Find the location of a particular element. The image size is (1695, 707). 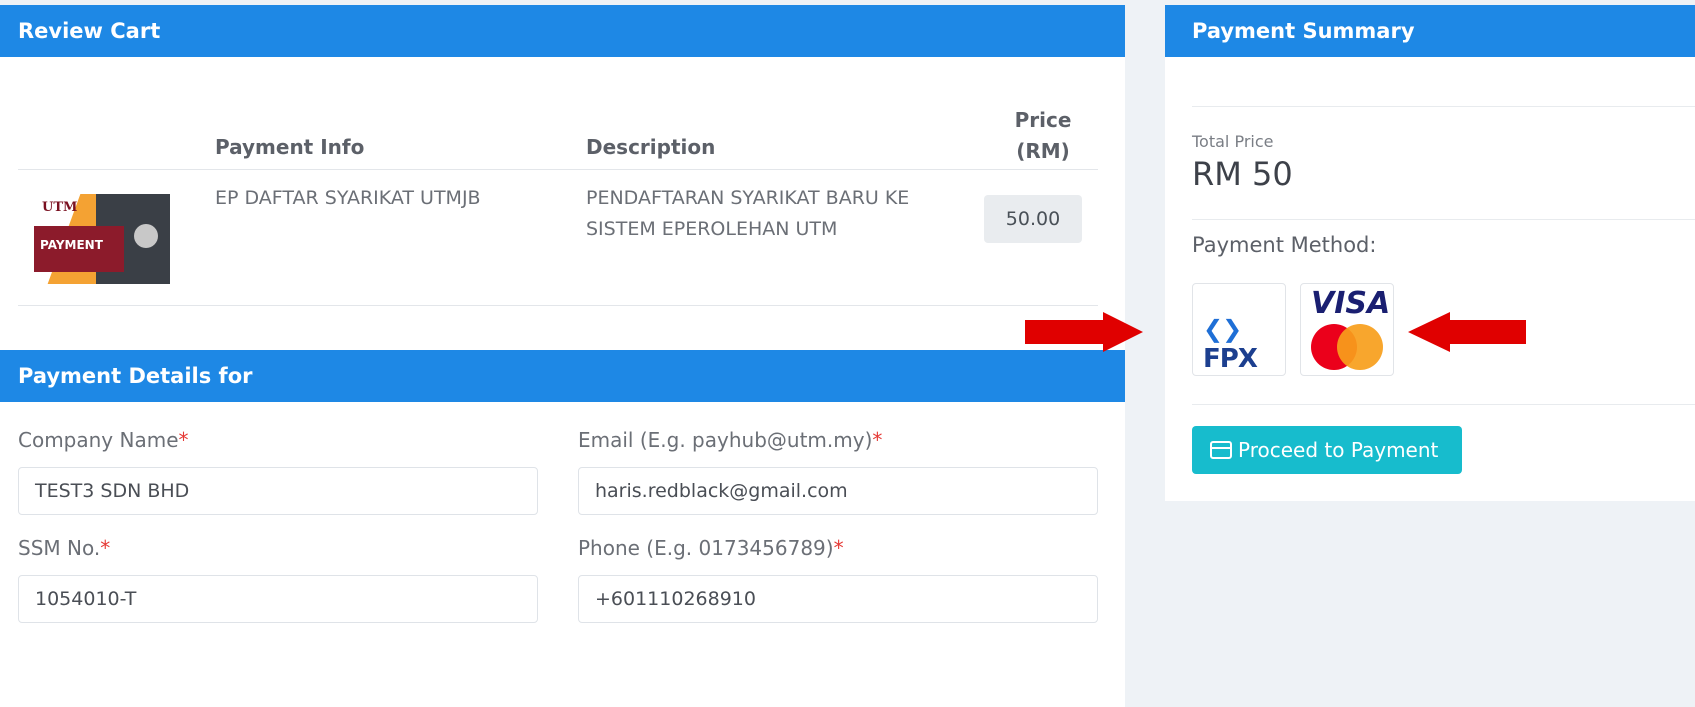

left-arrow-icon is located at coordinates (1467, 332).